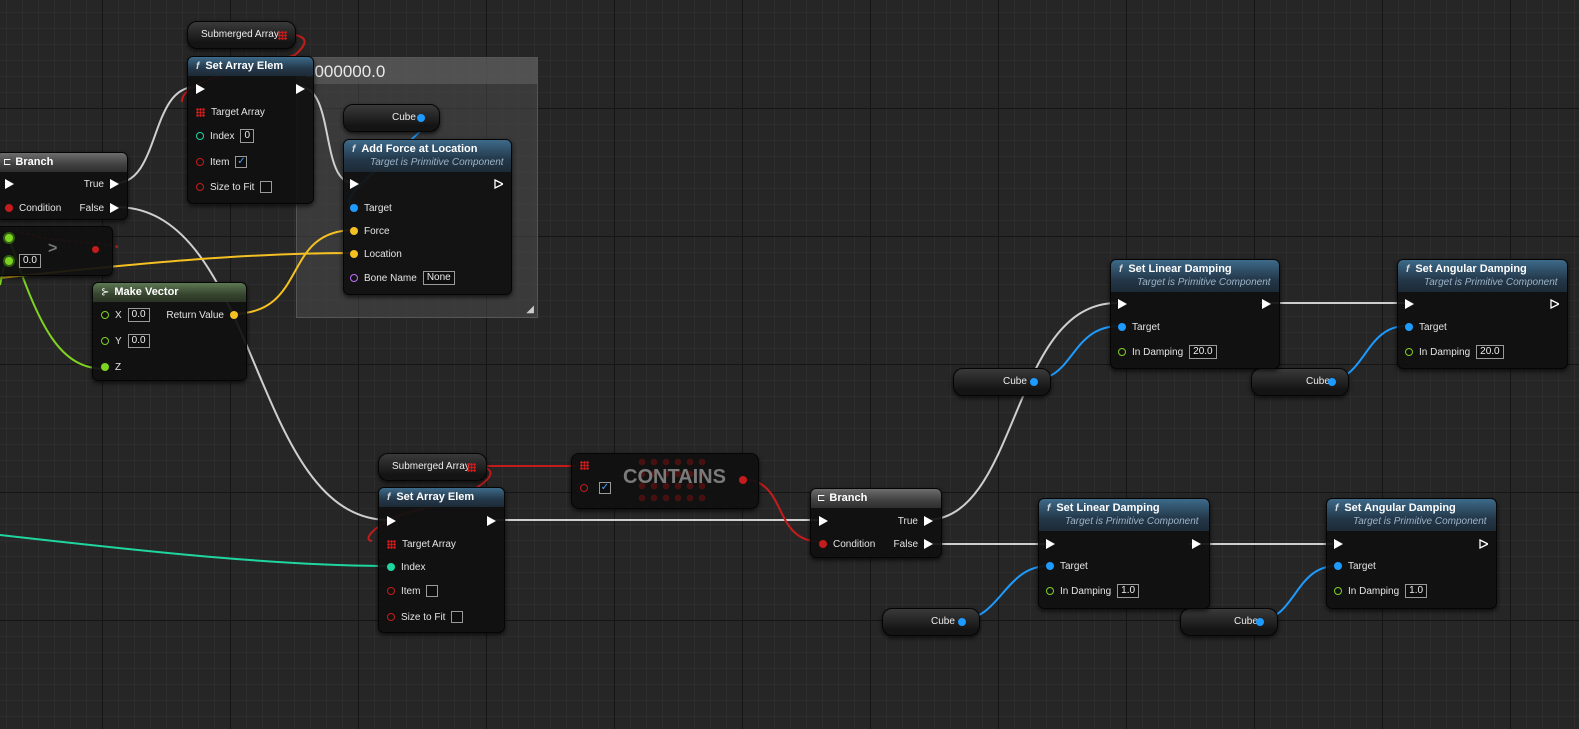 Image resolution: width=1579 pixels, height=729 pixels. Describe the element at coordinates (138, 315) in the screenshot. I see `x-input: 0.0` at that location.